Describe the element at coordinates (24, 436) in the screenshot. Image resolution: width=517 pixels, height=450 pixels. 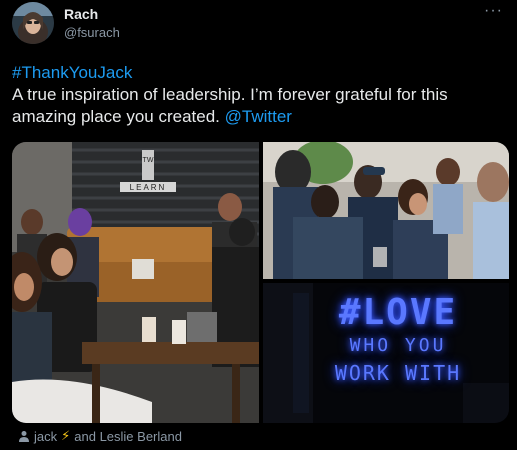
I see `person-icon` at that location.